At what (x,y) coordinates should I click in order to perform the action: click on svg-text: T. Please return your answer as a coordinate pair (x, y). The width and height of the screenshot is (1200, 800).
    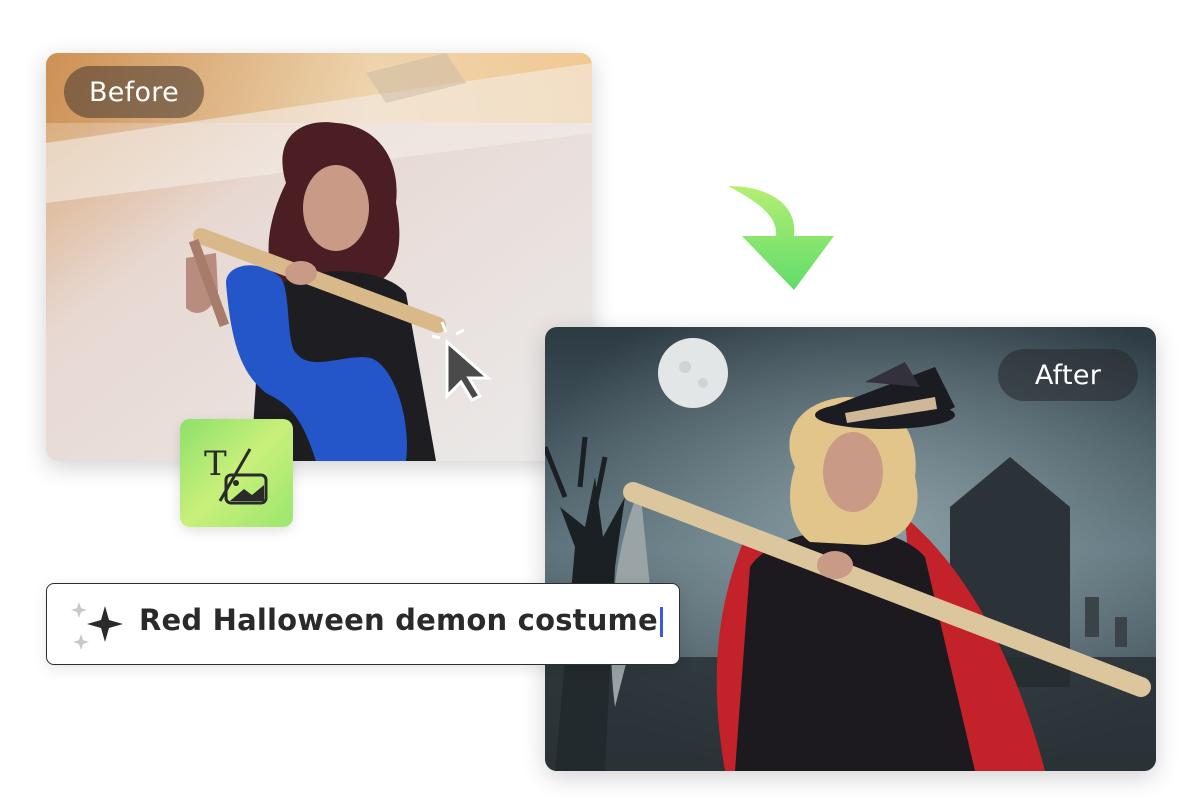
    Looking at the image, I should click on (215, 464).